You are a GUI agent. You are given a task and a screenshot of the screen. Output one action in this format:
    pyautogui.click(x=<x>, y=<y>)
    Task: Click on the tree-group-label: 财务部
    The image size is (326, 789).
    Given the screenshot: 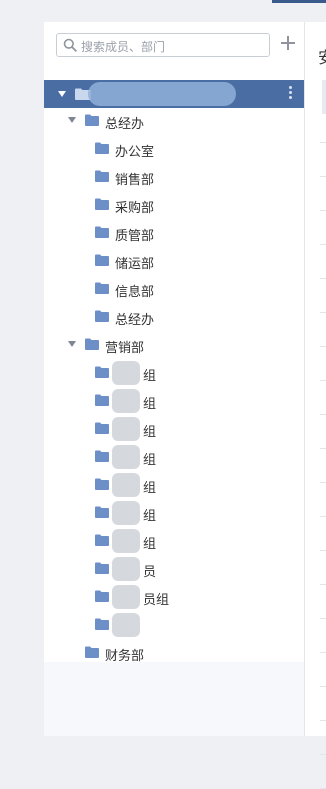 What is the action you would take?
    pyautogui.click(x=125, y=655)
    